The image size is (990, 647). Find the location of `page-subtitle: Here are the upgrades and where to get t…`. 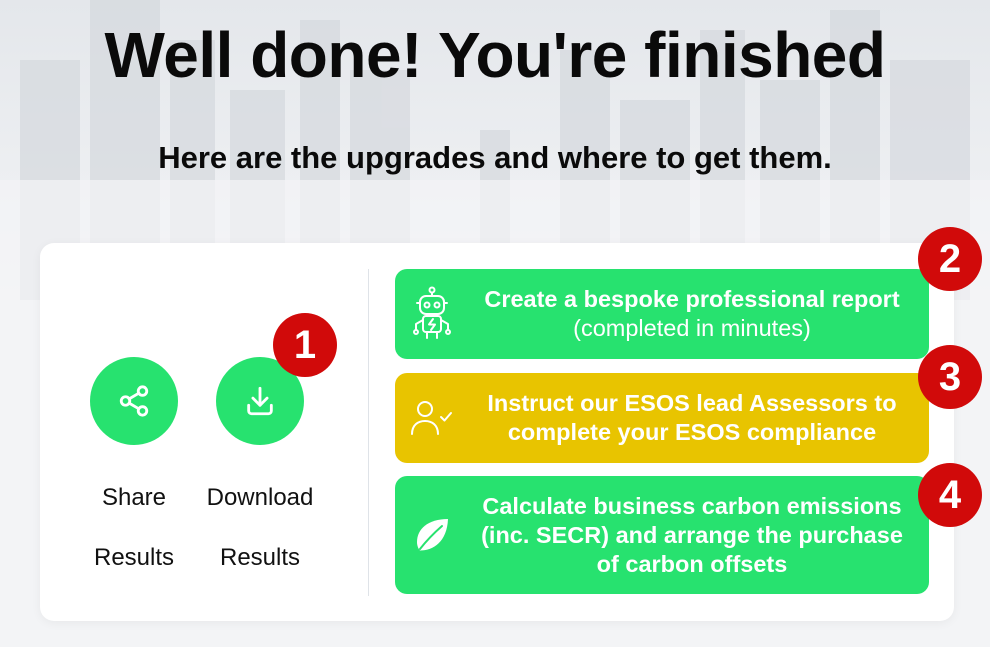

page-subtitle: Here are the upgrades and where to get t… is located at coordinates (495, 157).